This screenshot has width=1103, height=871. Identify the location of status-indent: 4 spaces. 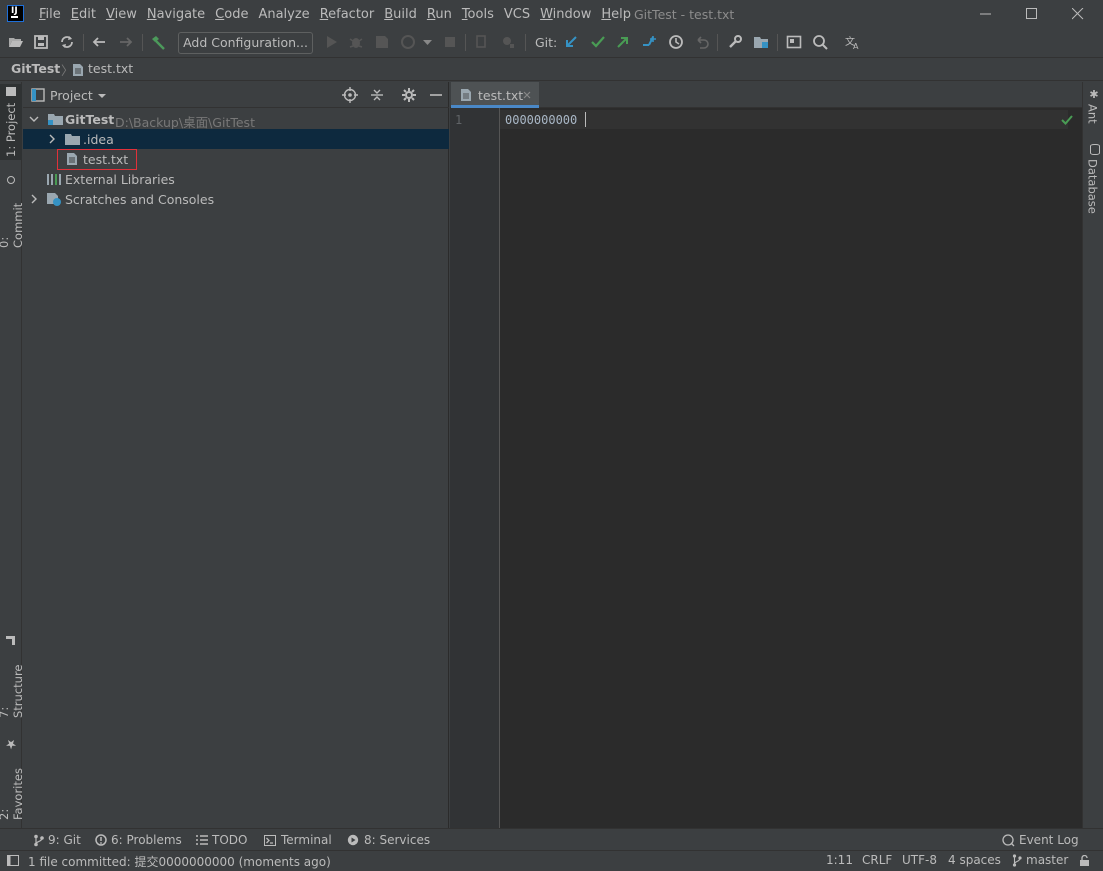
(974, 860).